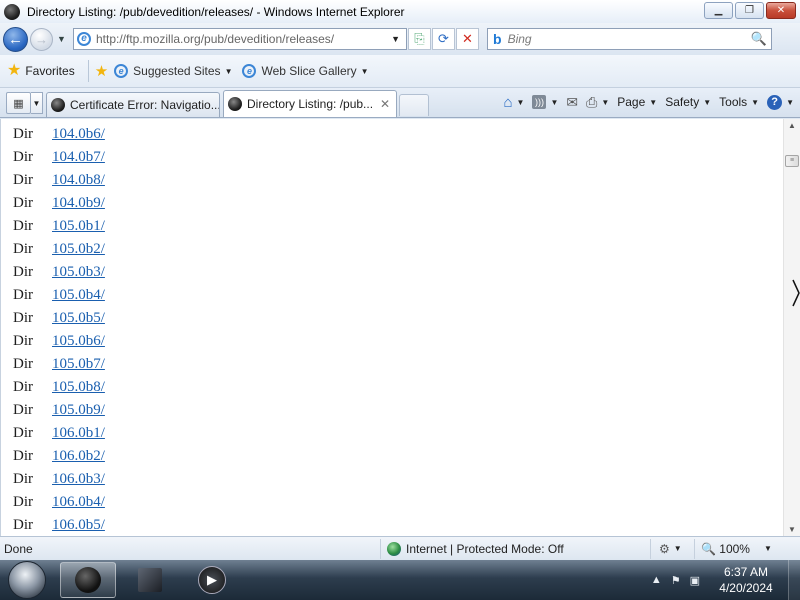 This screenshot has width=800, height=600. What do you see at coordinates (672, 548) in the screenshot?
I see `protected-mode-settings: ⚙ ▼` at bounding box center [672, 548].